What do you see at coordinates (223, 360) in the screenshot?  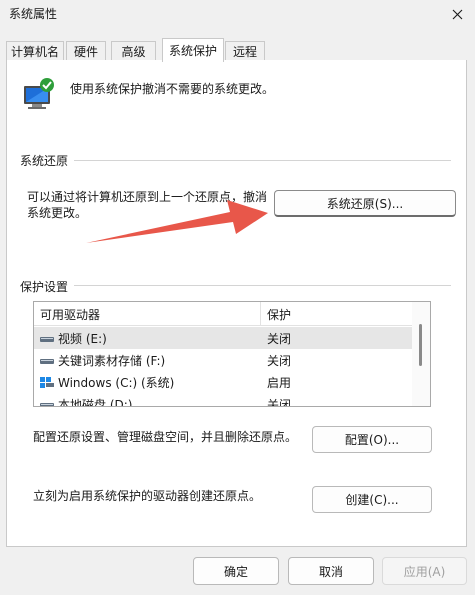 I see `drive-row: 关键词素材存储 (F:) 关闭` at bounding box center [223, 360].